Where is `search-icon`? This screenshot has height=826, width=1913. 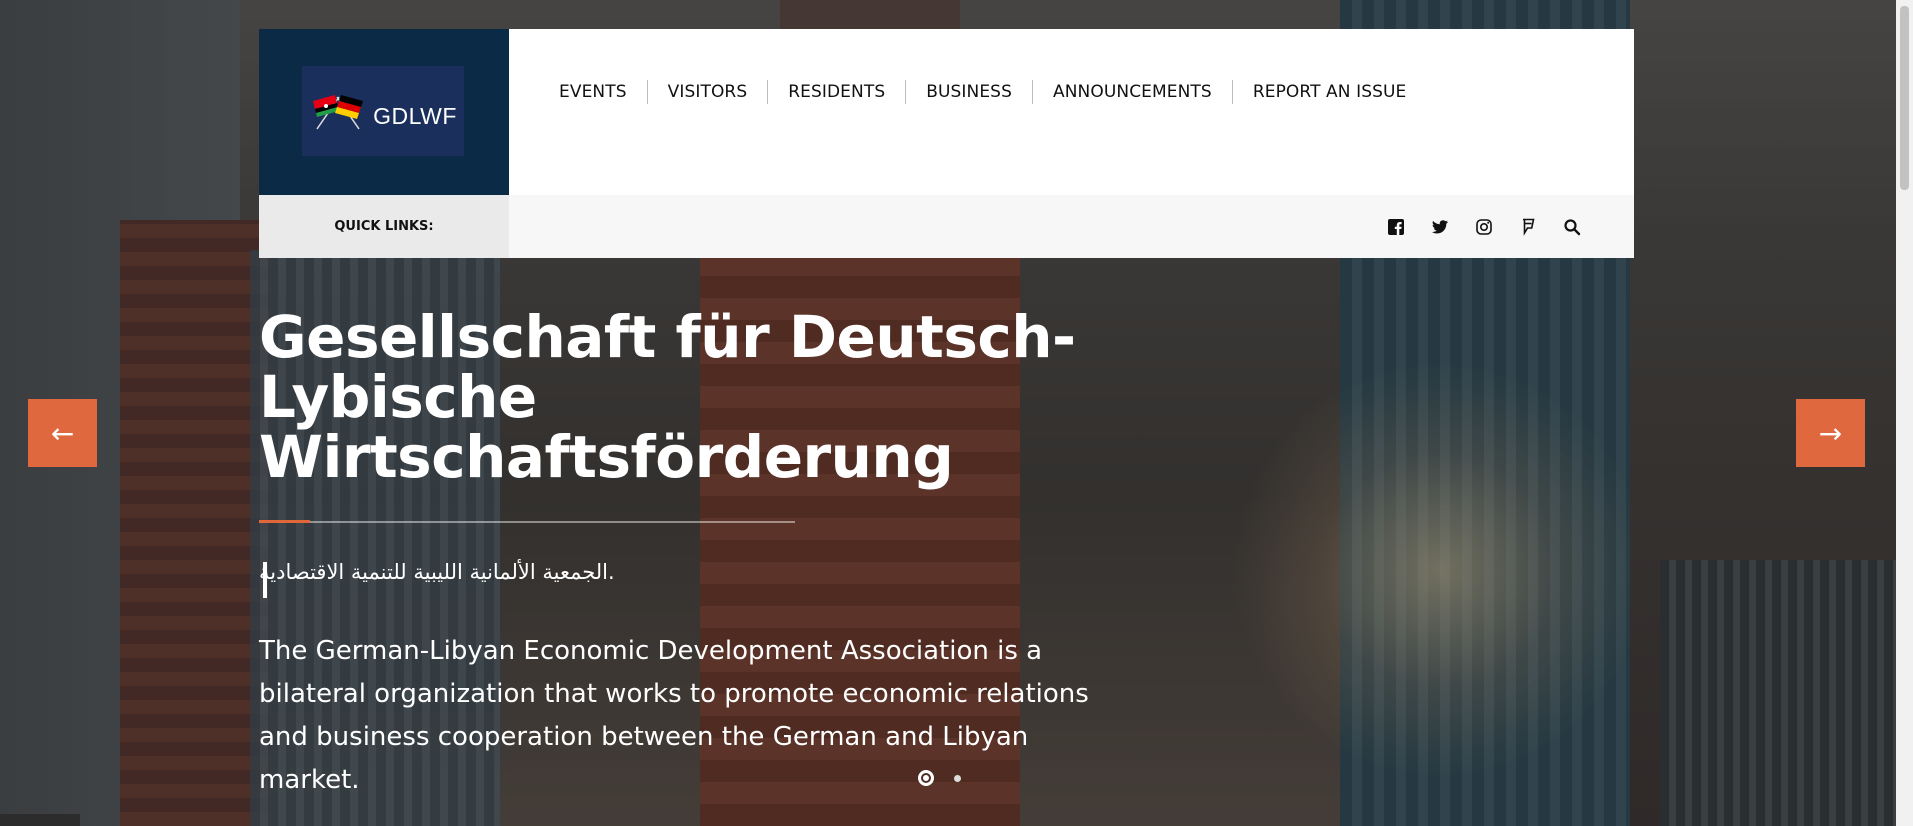 search-icon is located at coordinates (1572, 227).